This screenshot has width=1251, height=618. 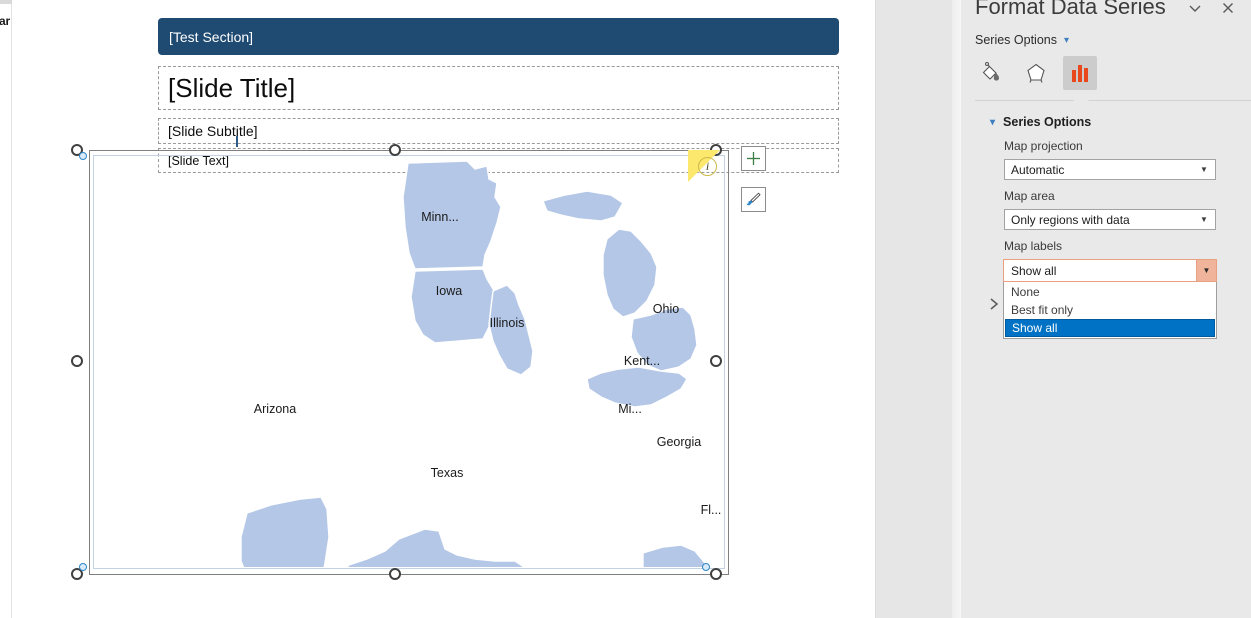 I want to click on region-illinois, so click(x=511, y=330).